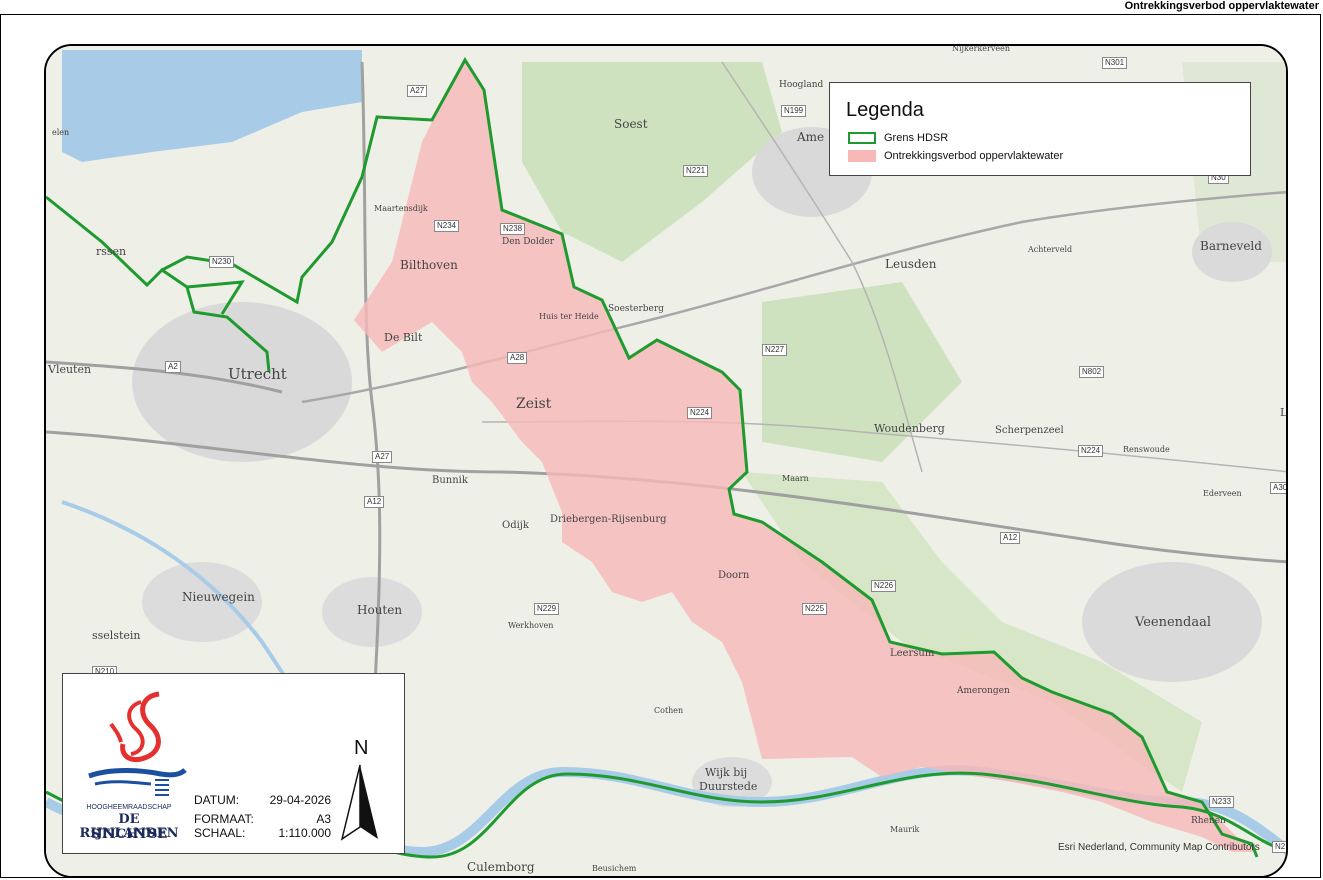 This screenshot has width=1323, height=880. What do you see at coordinates (728, 786) in the screenshot?
I see `place-label: Duurstede` at bounding box center [728, 786].